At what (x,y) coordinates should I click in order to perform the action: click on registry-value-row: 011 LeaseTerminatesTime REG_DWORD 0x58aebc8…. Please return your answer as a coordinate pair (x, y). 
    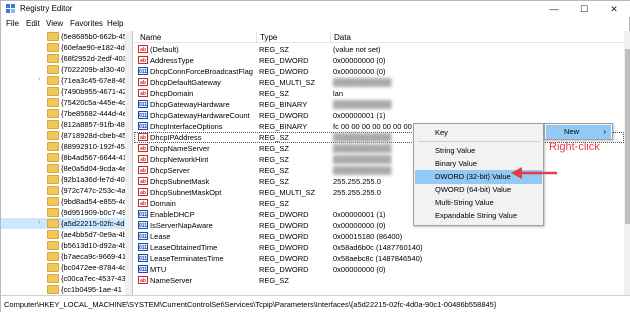
    Looking at the image, I should click on (379, 258).